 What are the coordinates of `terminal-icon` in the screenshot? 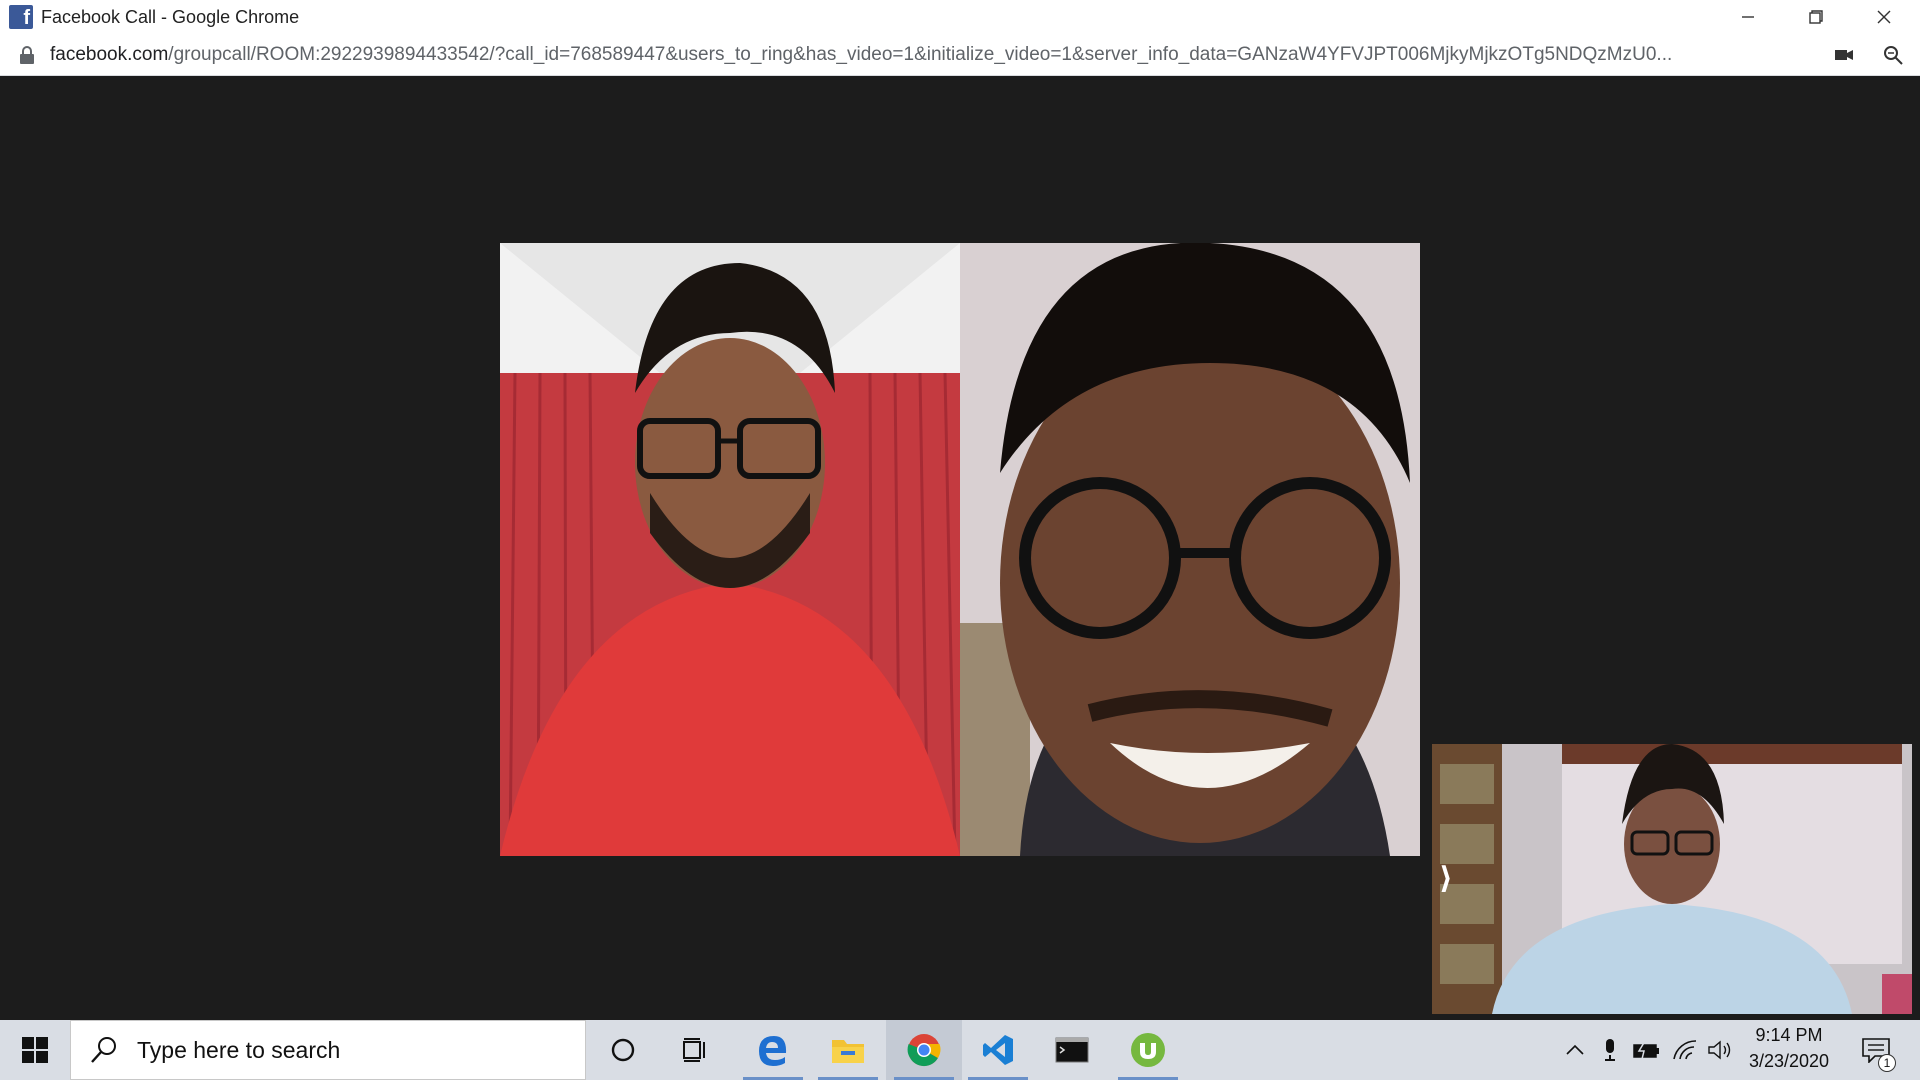 It's located at (1072, 1050).